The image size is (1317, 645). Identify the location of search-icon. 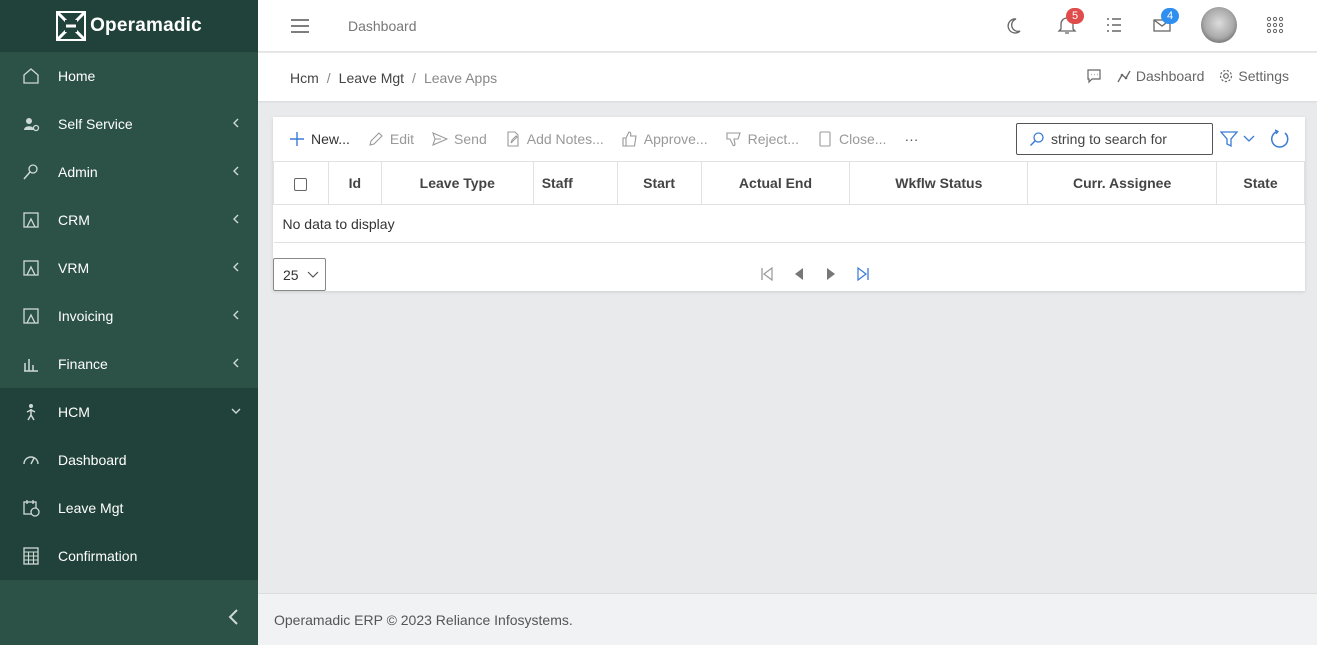
(1036, 139).